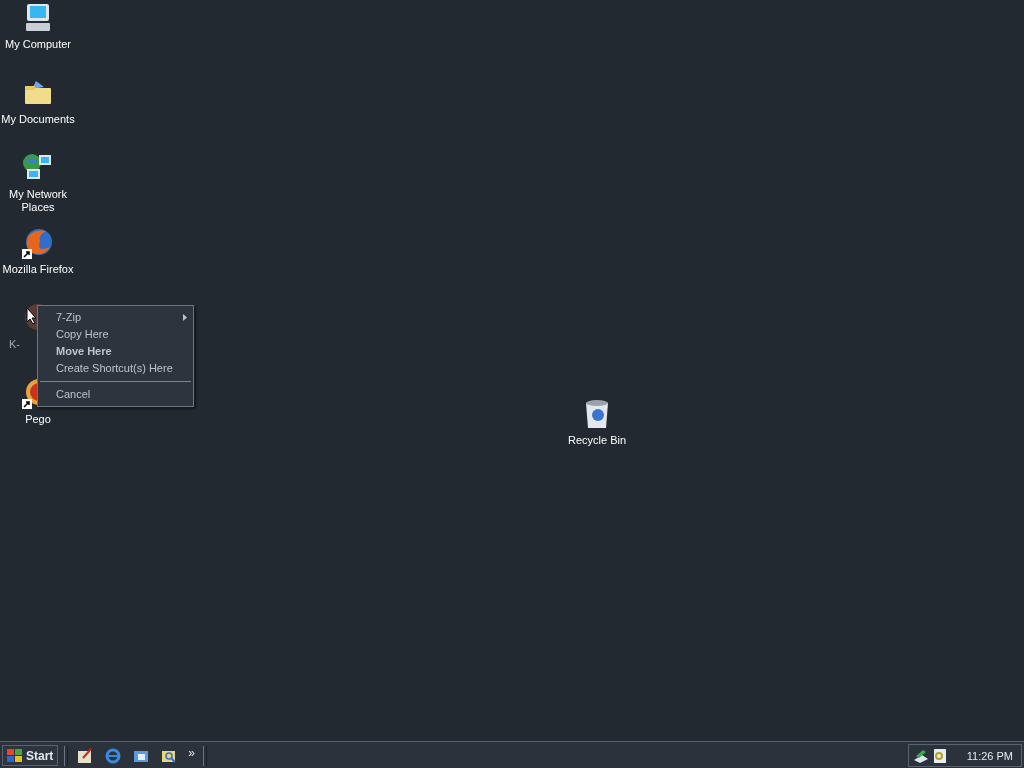 Image resolution: width=1024 pixels, height=768 pixels. Describe the element at coordinates (38, 119) in the screenshot. I see `desktop-icon-label: My Documents` at that location.